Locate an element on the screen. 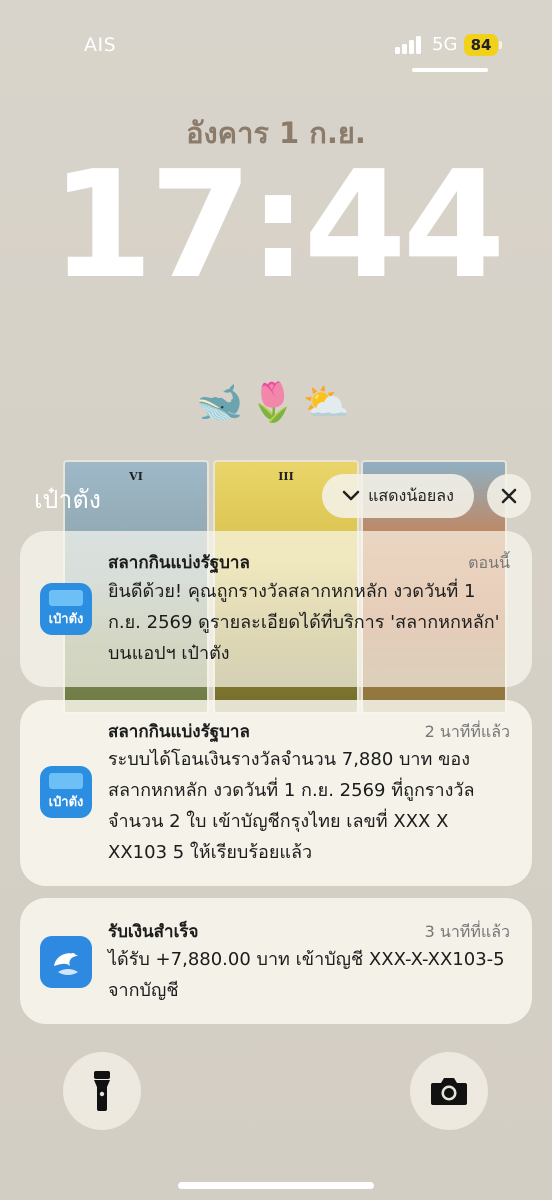 Image resolution: width=552 pixels, height=1200 pixels. notification-time: 2 นาทีที่แล้ว is located at coordinates (467, 731).